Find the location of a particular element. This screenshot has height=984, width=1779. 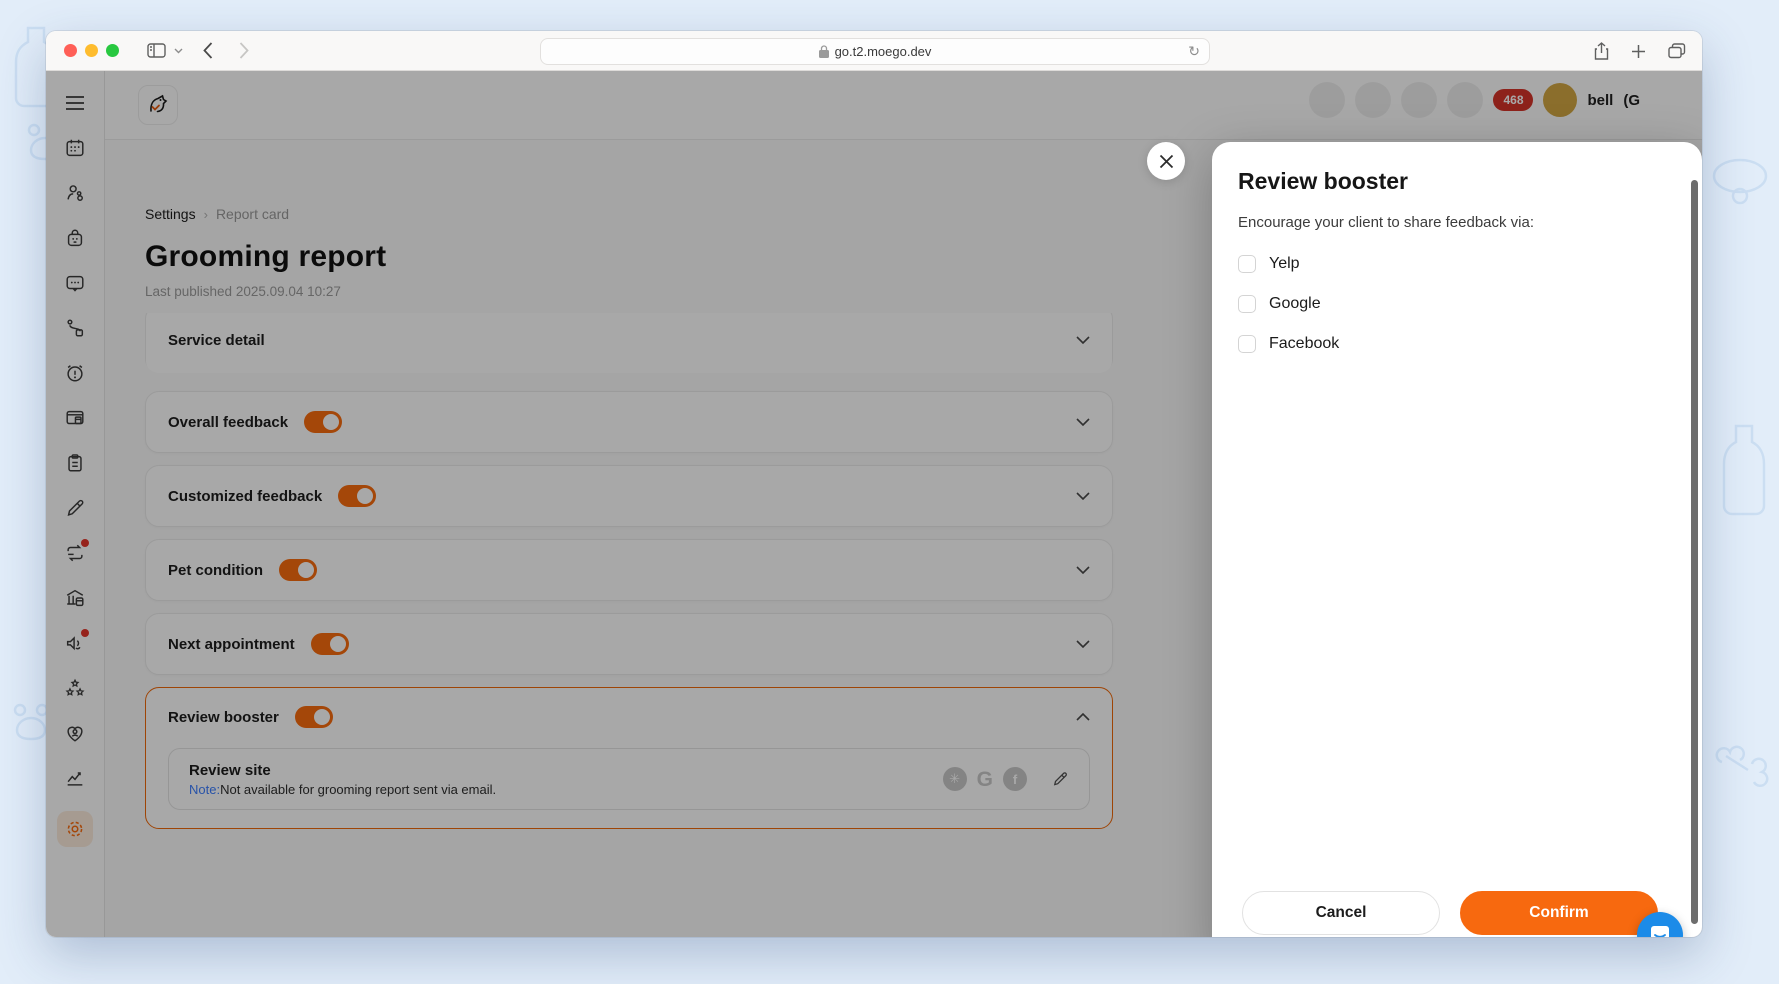

browser-toolbar: go.t2.moego.dev ↻ is located at coordinates (874, 51).